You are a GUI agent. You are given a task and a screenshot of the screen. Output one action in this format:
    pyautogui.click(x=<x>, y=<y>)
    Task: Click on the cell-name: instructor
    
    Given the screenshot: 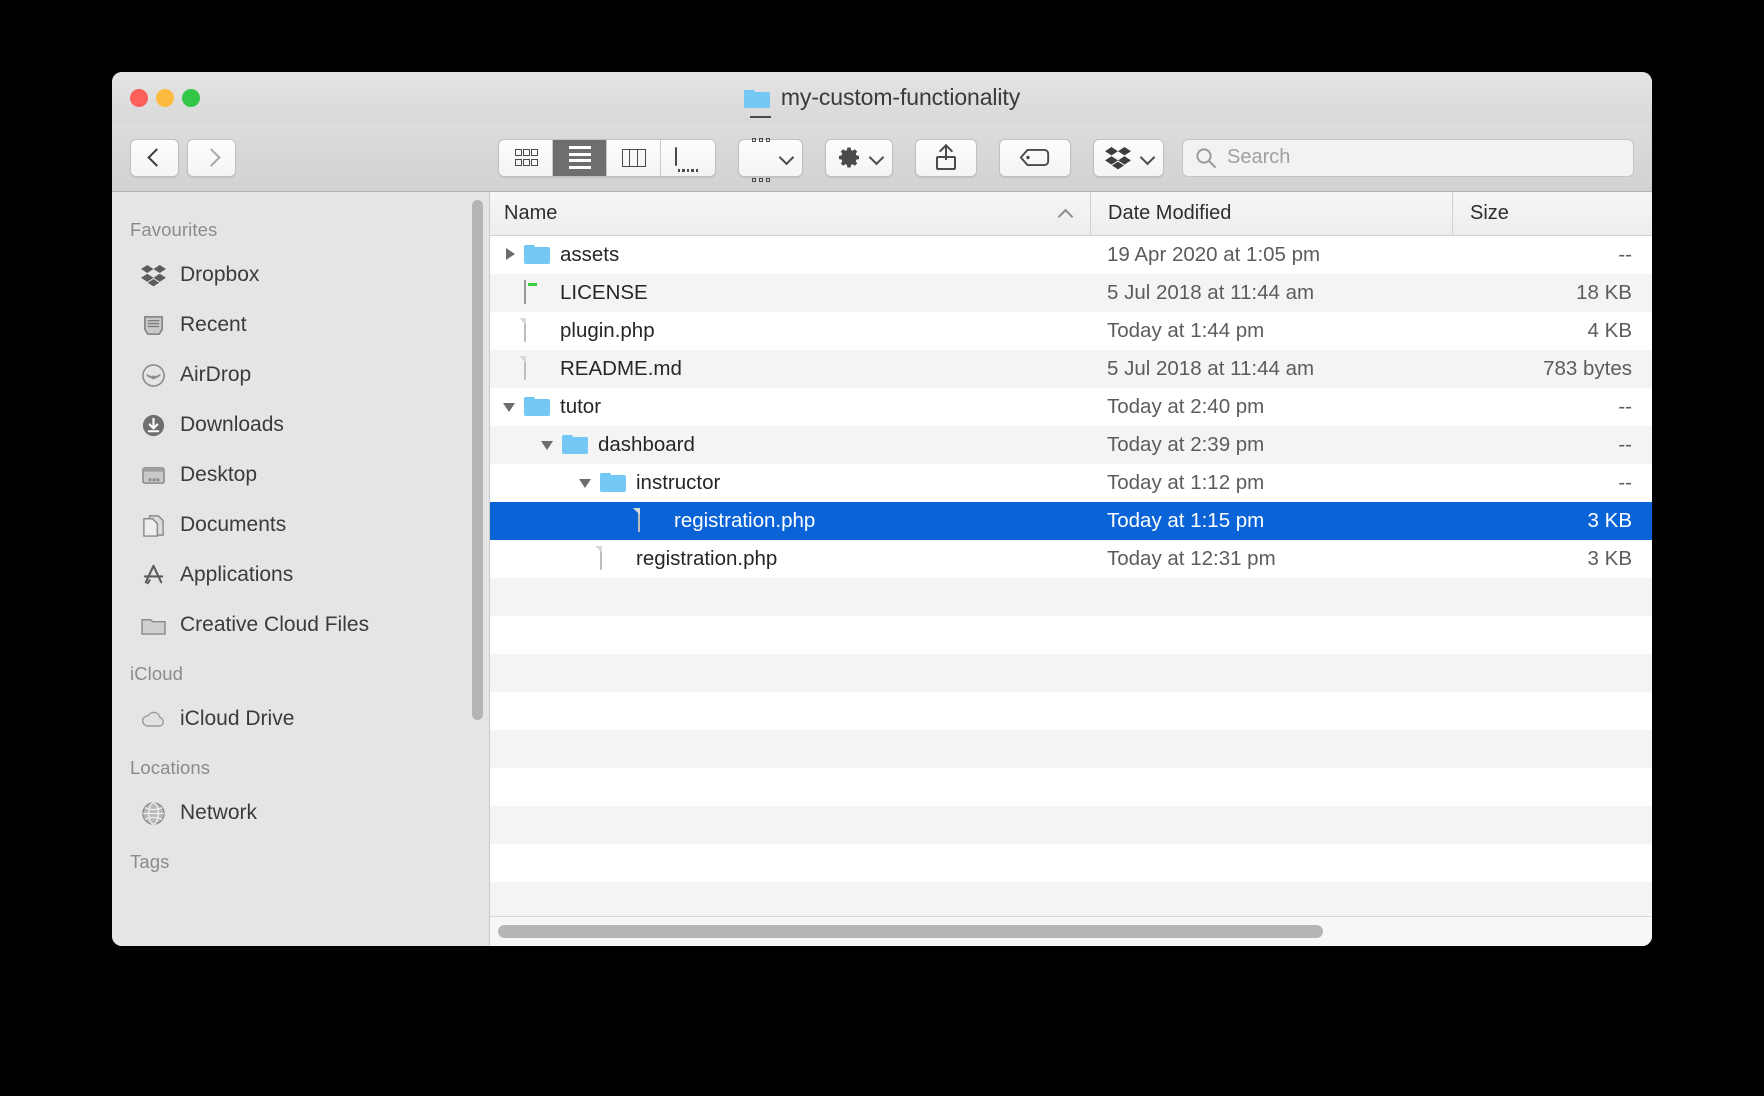 What is the action you would take?
    pyautogui.click(x=790, y=483)
    